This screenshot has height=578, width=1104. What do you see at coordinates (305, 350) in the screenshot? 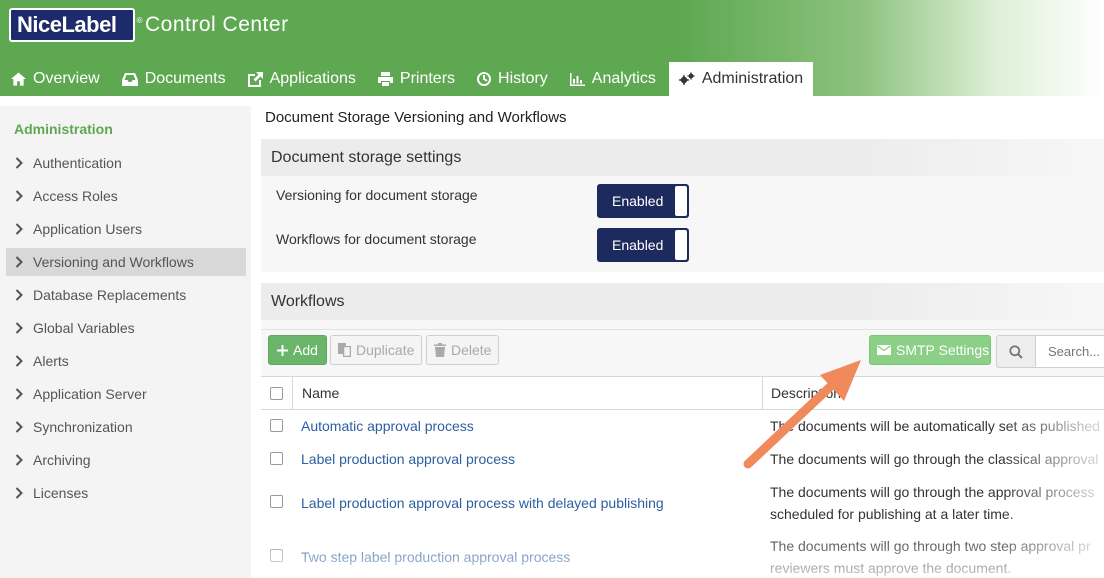
I see `add-button-label: Add` at bounding box center [305, 350].